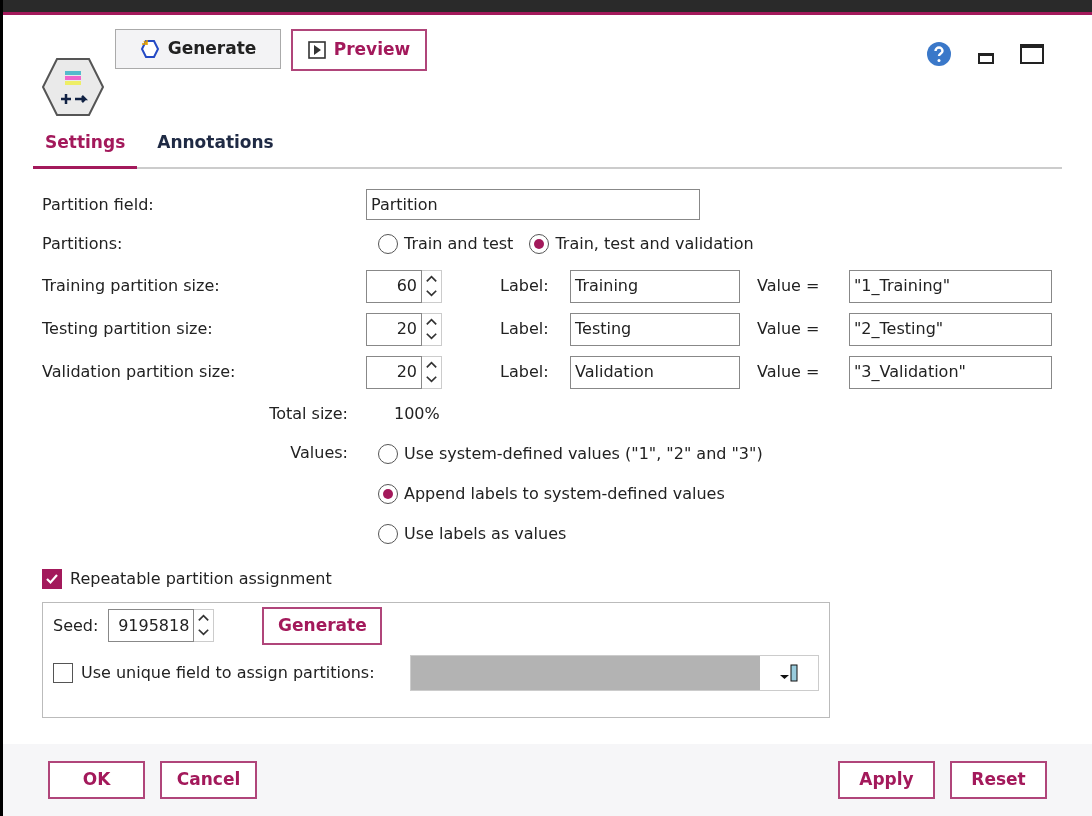 Image resolution: width=1092 pixels, height=816 pixels. What do you see at coordinates (986, 58) in the screenshot?
I see `minimize-icon` at bounding box center [986, 58].